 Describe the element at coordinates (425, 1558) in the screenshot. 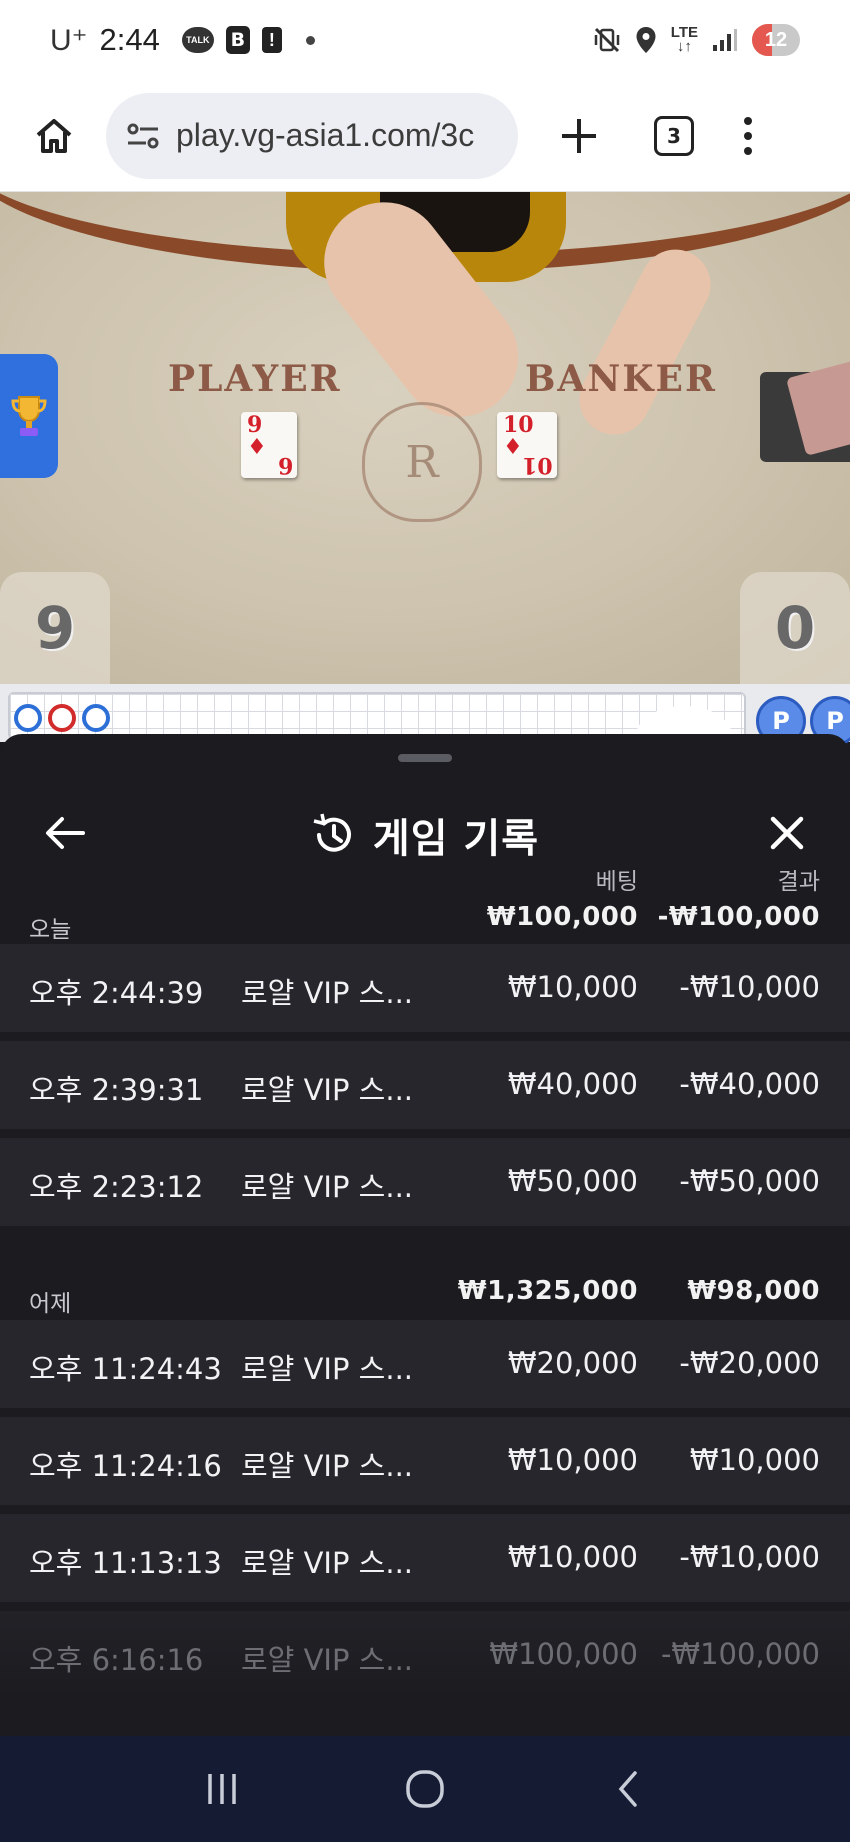

I see `history-row: 오후 11:13:13 로얄 VIP 스... ₩10,000 -₩10,000` at that location.